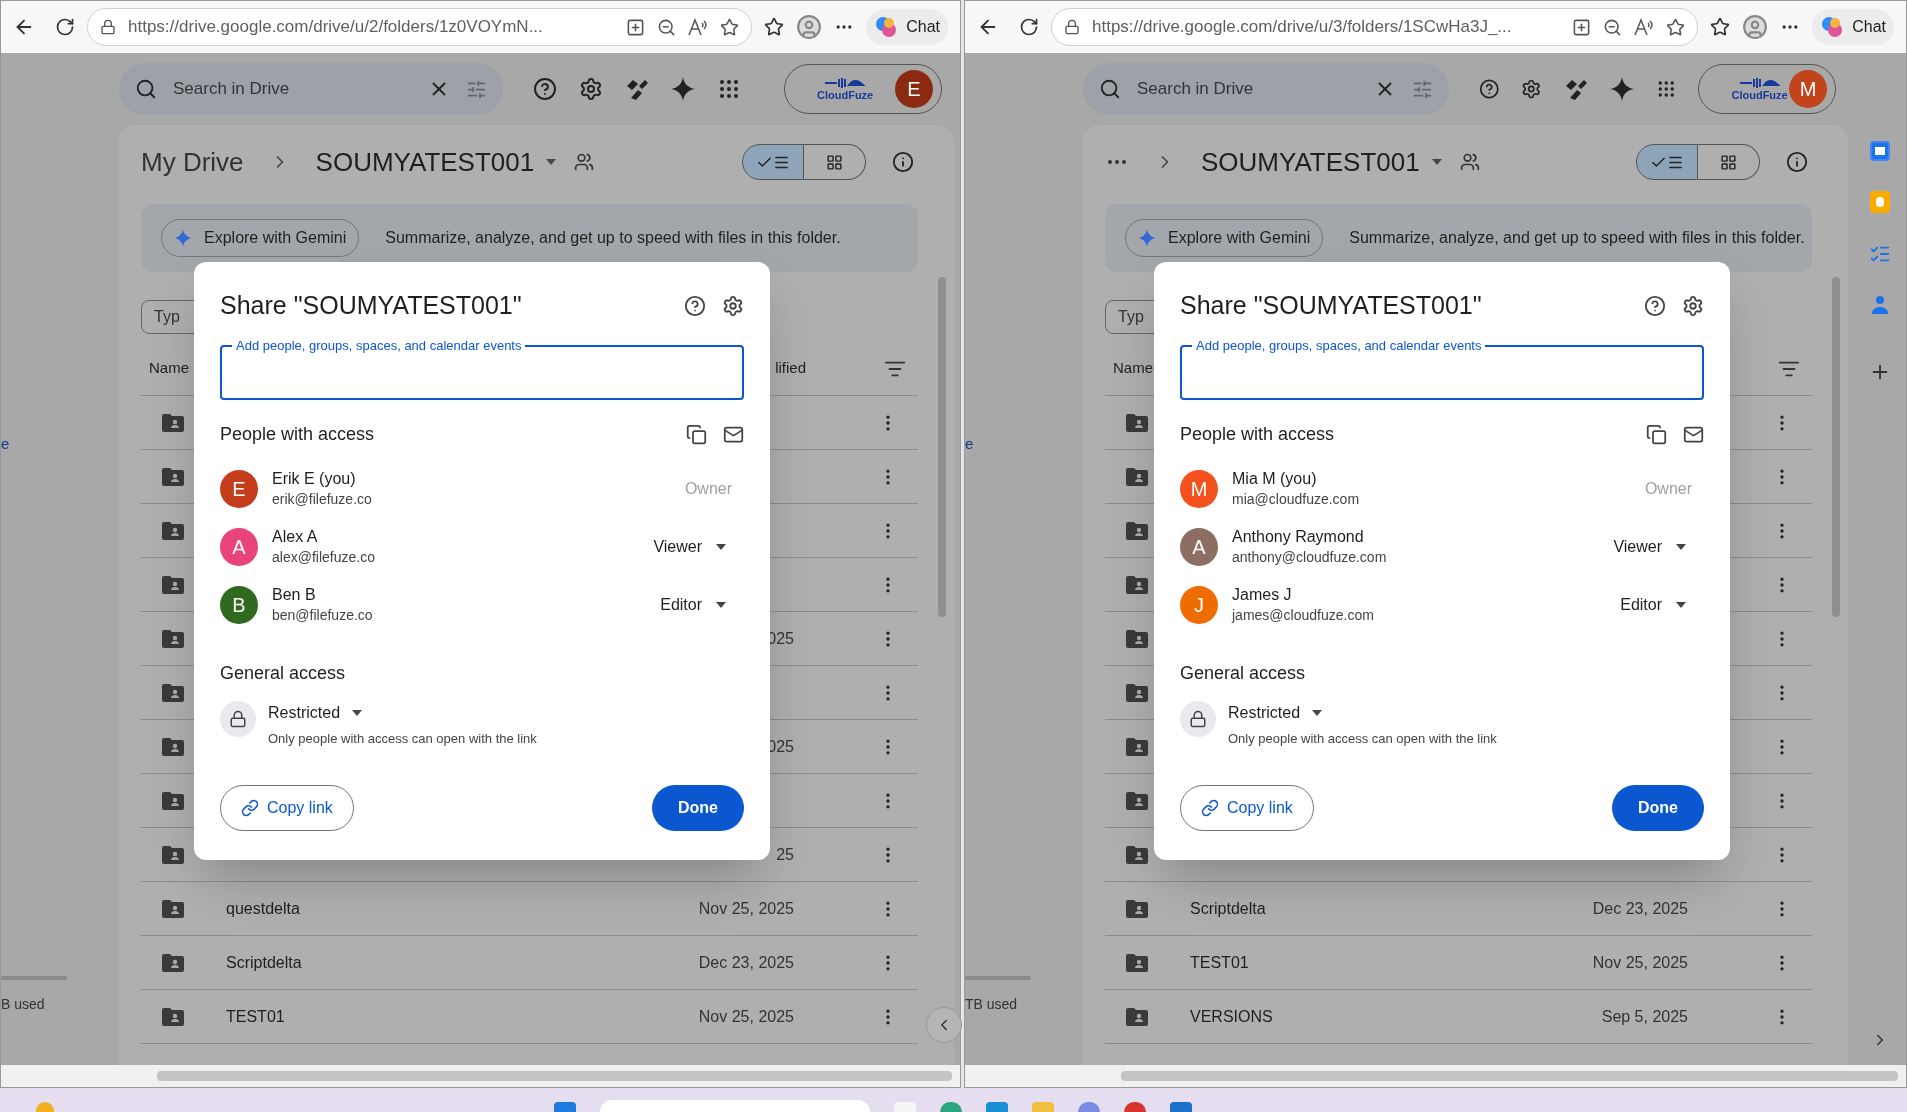 The image size is (1907, 1112). What do you see at coordinates (1640, 908) in the screenshot?
I see `modified-date: Dec 23, 2025` at bounding box center [1640, 908].